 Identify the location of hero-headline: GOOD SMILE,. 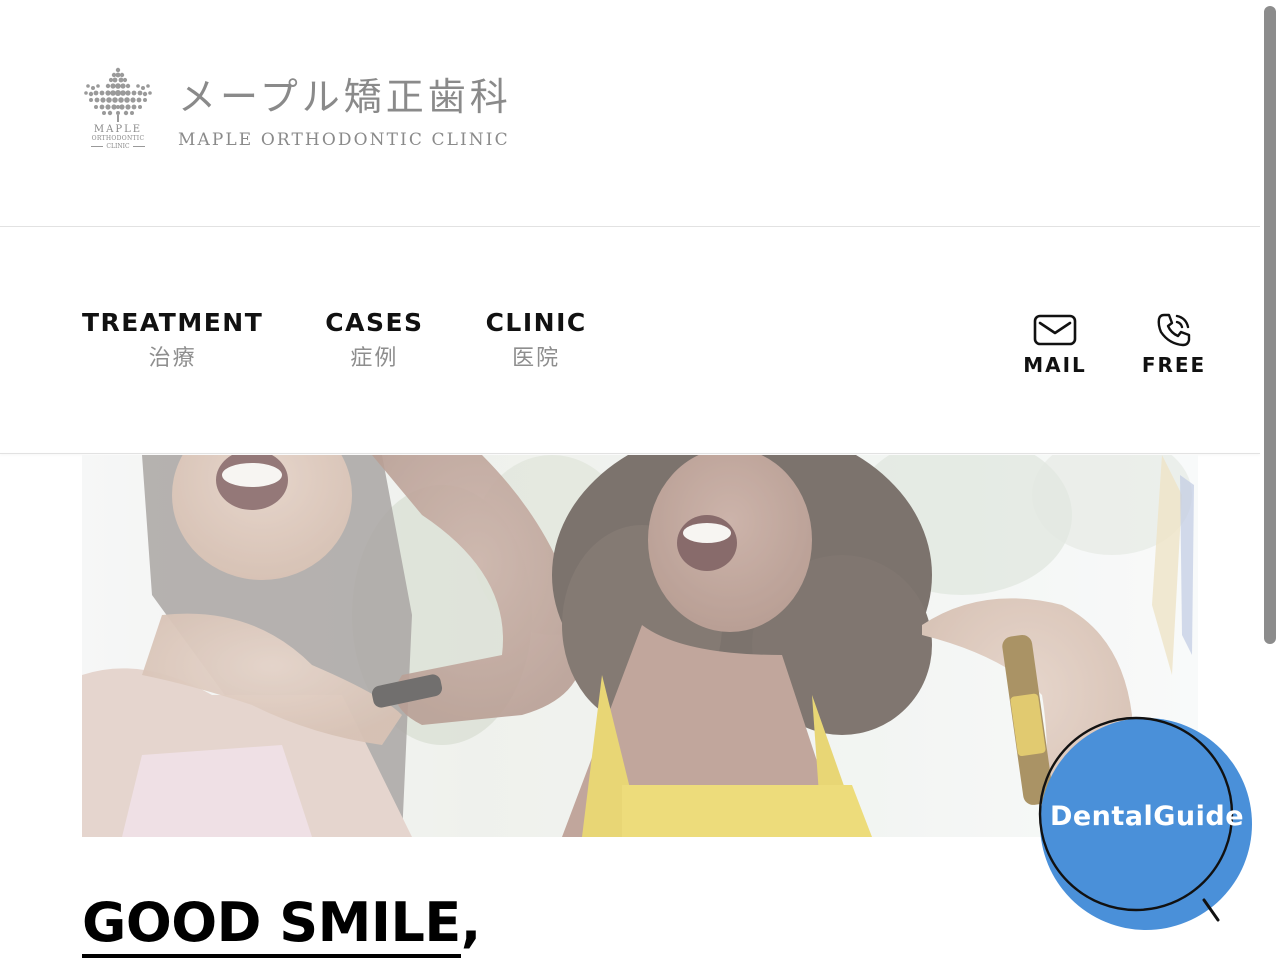
(281, 923).